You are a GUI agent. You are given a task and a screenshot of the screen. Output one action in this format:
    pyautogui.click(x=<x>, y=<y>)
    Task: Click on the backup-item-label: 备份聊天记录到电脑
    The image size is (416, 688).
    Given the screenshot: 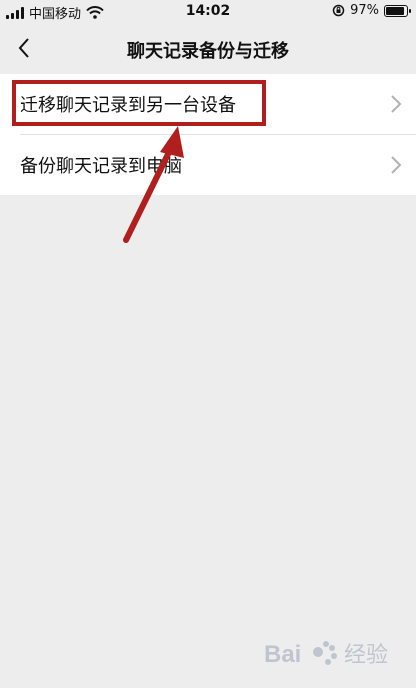 What is the action you would take?
    pyautogui.click(x=101, y=166)
    